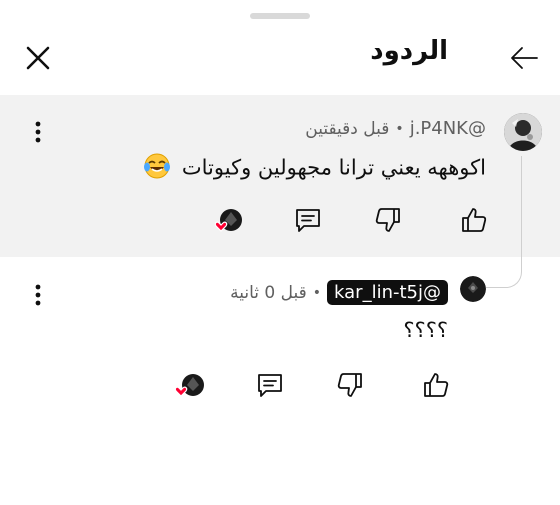 This screenshot has width=560, height=505. I want to click on page-title: الردود, so click(409, 51).